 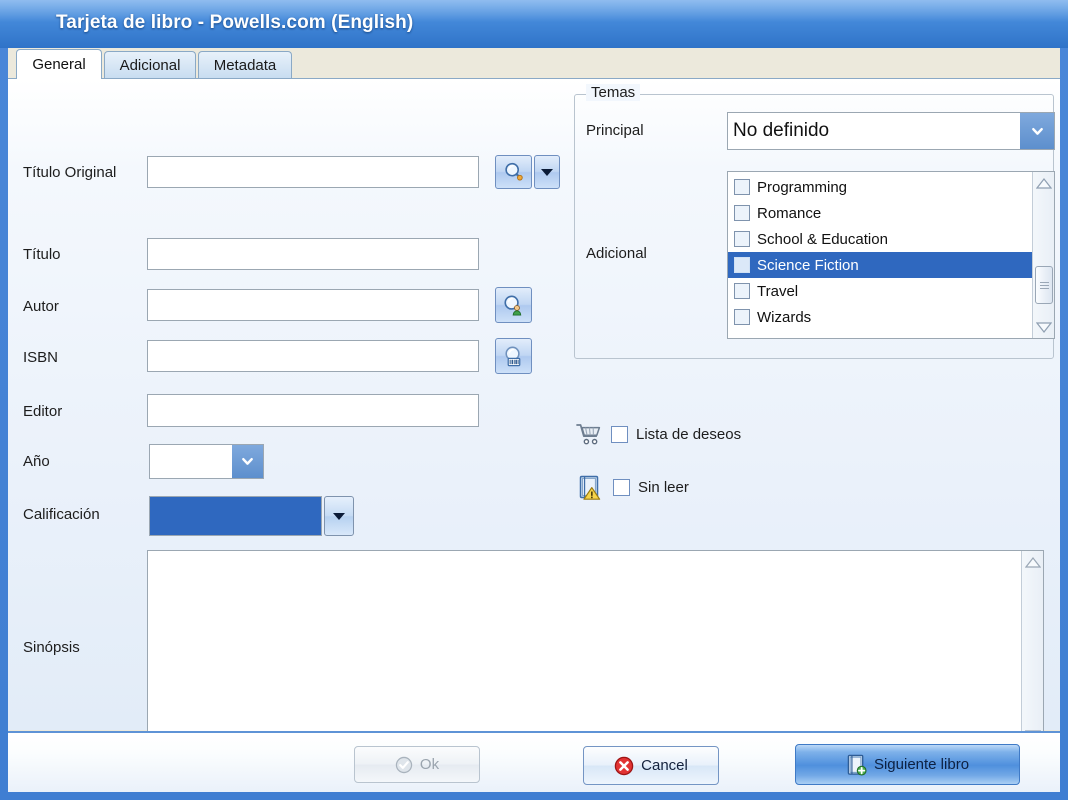 What do you see at coordinates (613, 92) in the screenshot?
I see `temas-legend: Temas` at bounding box center [613, 92].